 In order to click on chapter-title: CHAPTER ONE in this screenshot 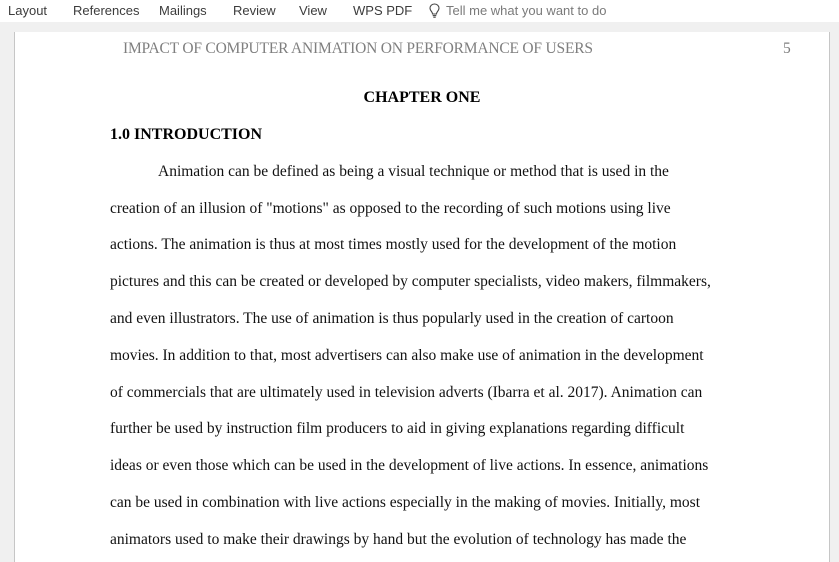, I will do `click(422, 97)`.